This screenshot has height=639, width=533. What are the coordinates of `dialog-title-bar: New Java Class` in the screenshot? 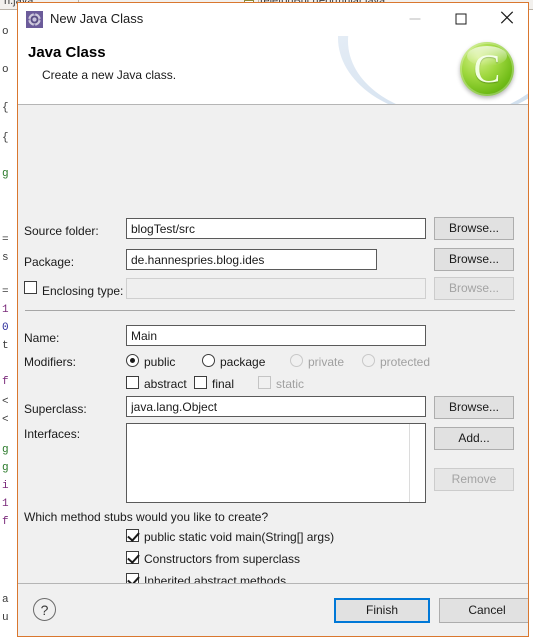 It's located at (273, 19).